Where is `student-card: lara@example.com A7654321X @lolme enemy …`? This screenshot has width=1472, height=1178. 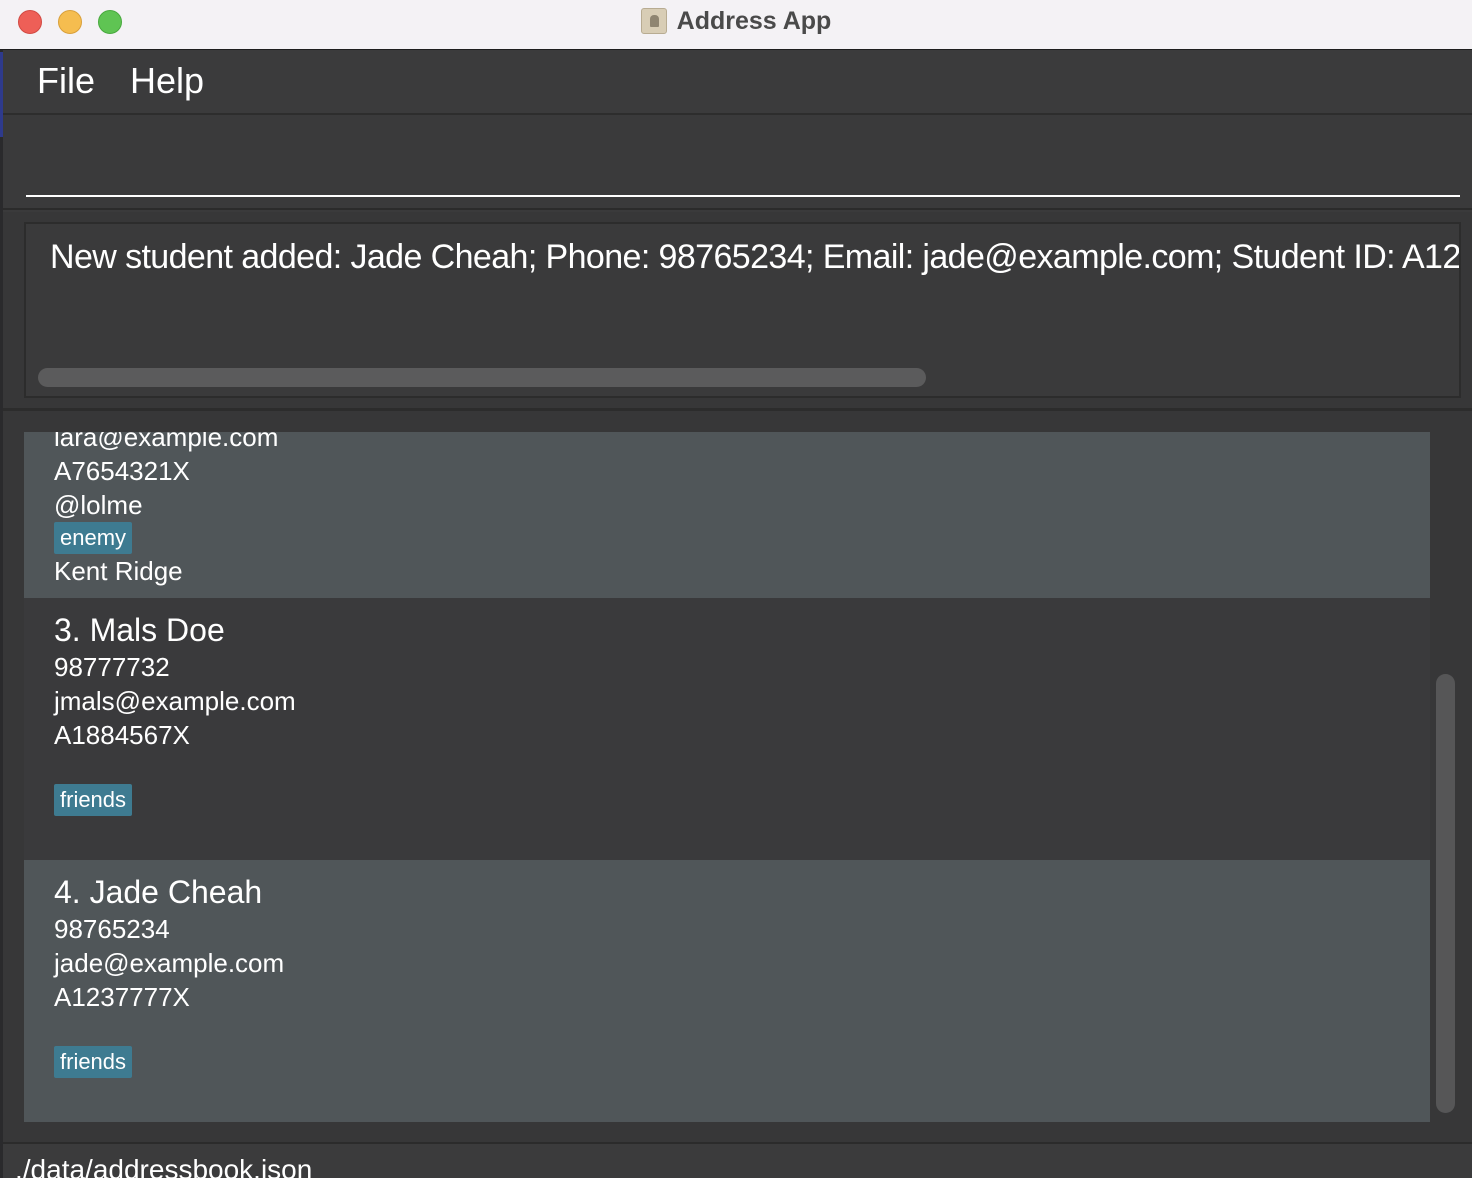
student-card: lara@example.com A7654321X @lolme enemy … is located at coordinates (727, 515).